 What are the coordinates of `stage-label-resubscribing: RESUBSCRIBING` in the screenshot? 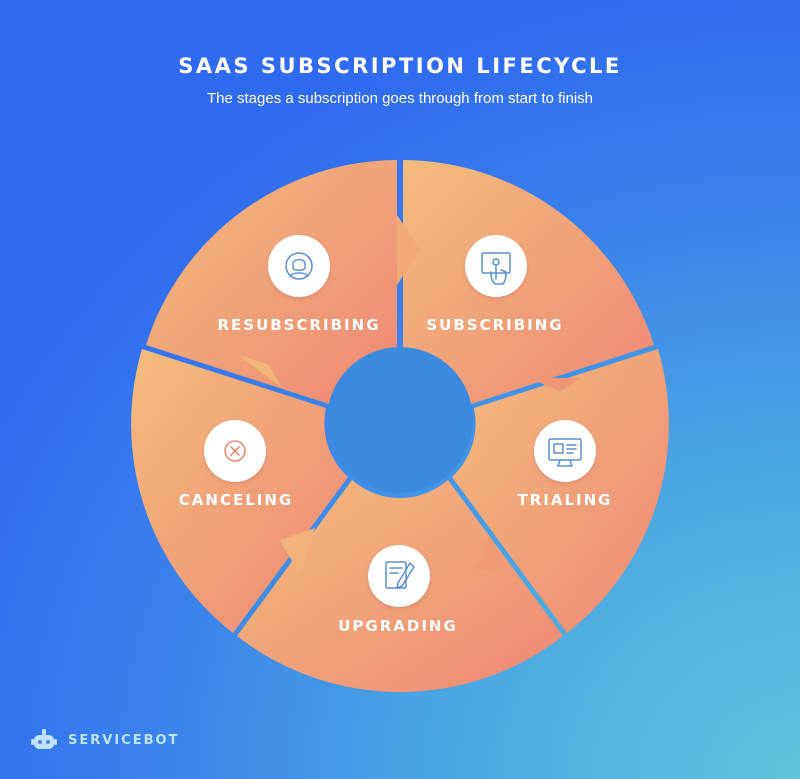 It's located at (298, 325).